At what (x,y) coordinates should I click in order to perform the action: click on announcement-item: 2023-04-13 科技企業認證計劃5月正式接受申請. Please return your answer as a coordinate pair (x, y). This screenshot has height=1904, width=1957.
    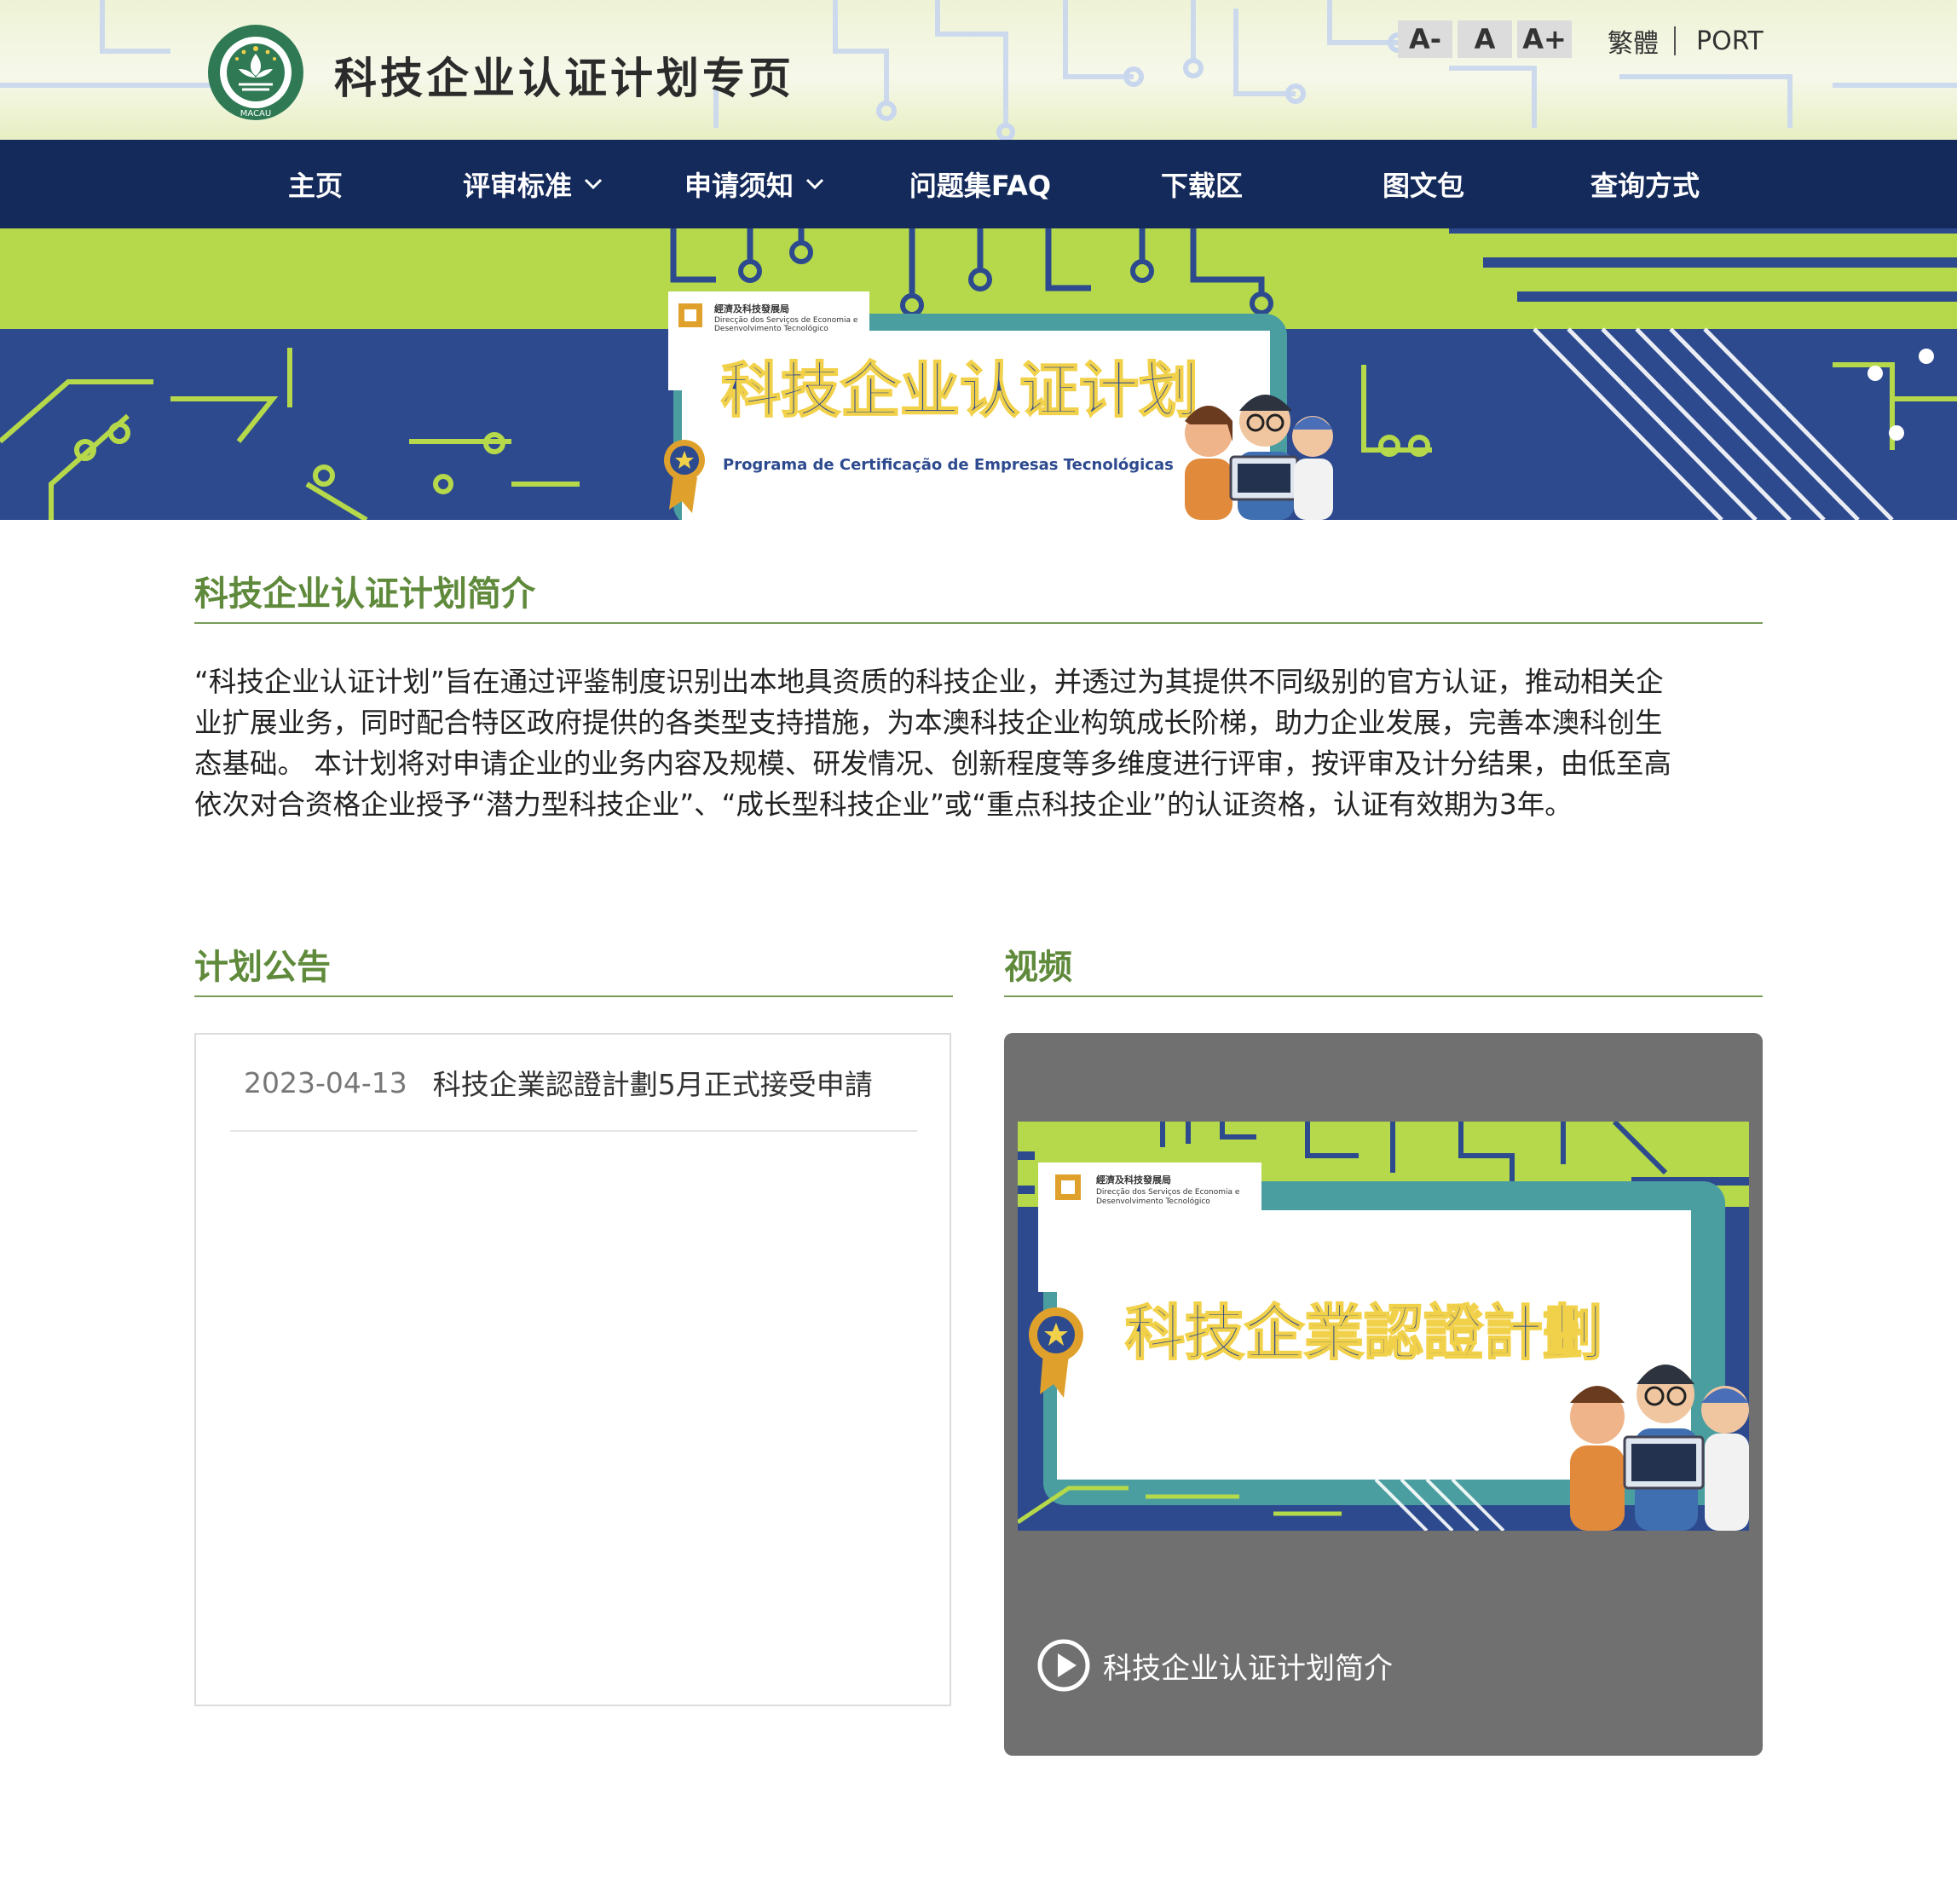
    Looking at the image, I should click on (573, 1083).